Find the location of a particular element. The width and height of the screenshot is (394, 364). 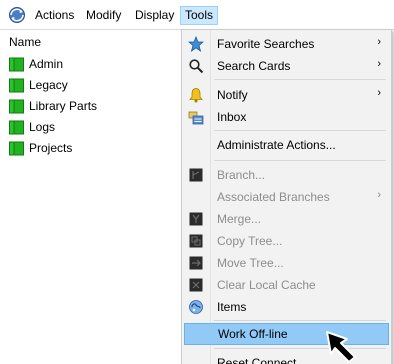

menu-modify: Modify is located at coordinates (103, 15).